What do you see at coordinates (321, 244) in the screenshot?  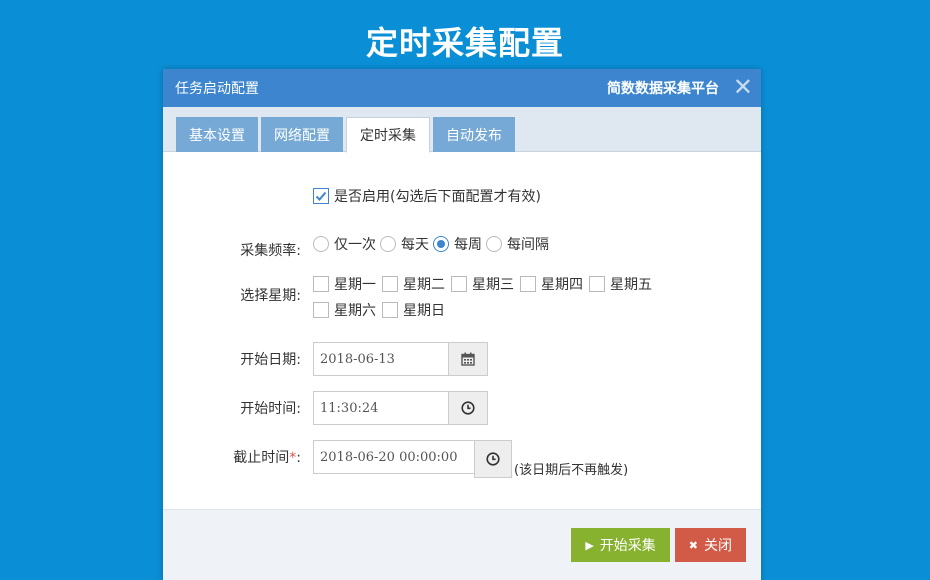 I see `radio-once` at bounding box center [321, 244].